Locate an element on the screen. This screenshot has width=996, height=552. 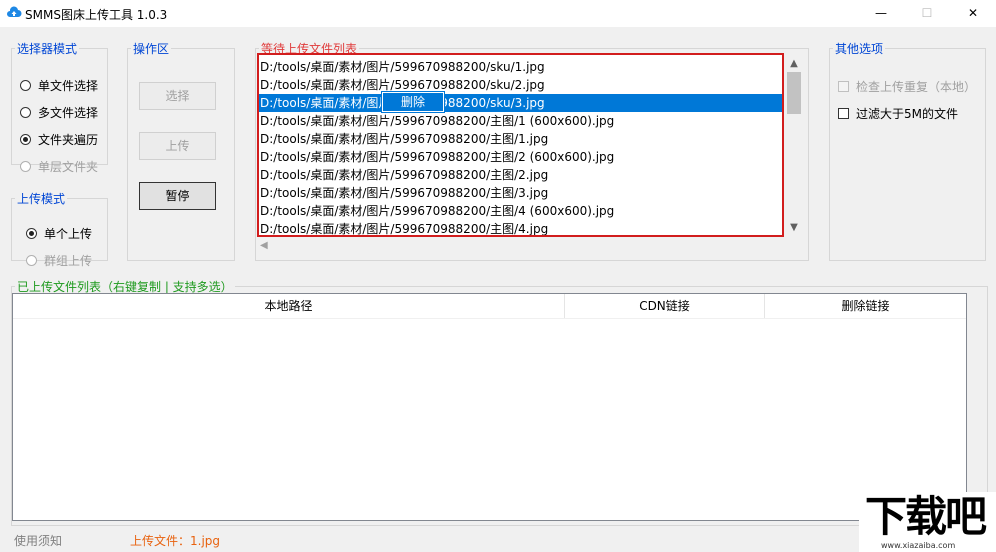
watermark-url: www.xiazaiba.com is located at coordinates (918, 545).